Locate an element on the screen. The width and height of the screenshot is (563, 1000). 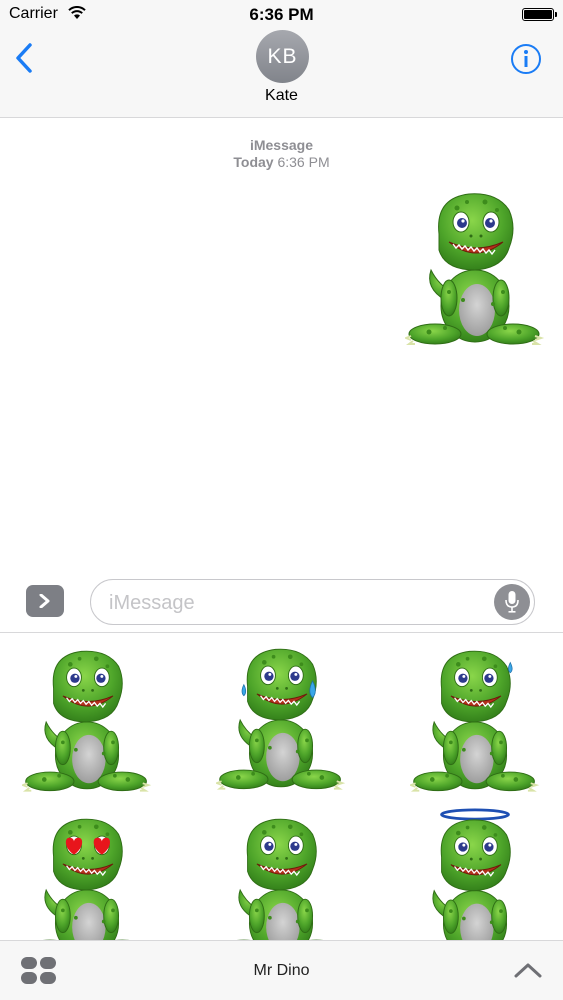
sticker-dino-sweat-drop is located at coordinates (474, 721).